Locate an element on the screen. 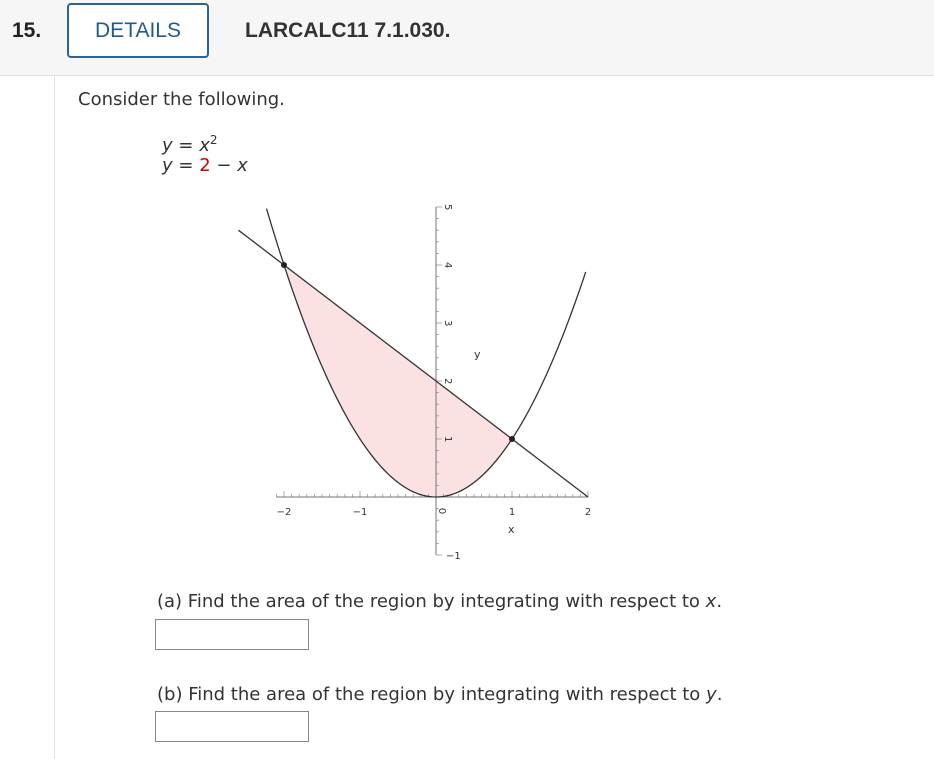  y-tick-label: 5 is located at coordinates (447, 207).